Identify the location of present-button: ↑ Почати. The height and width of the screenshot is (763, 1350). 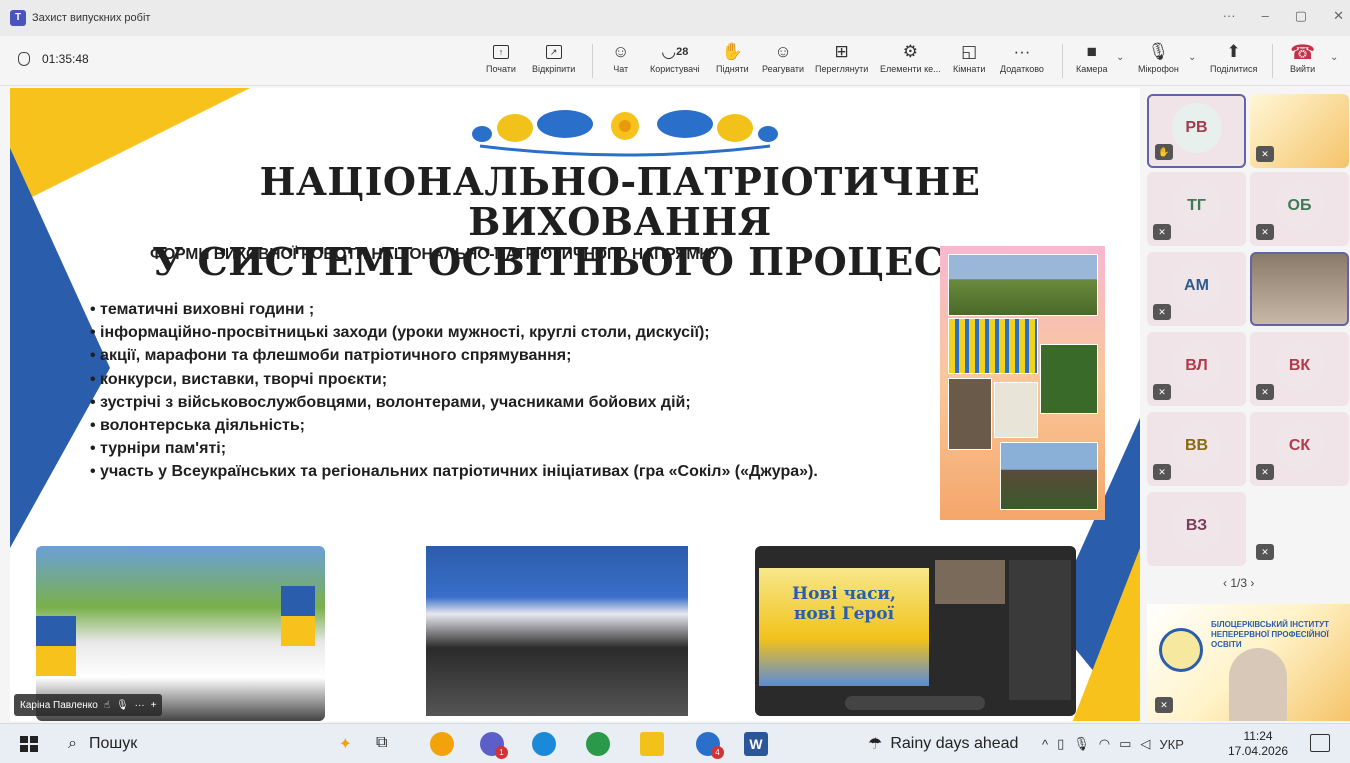
(501, 57).